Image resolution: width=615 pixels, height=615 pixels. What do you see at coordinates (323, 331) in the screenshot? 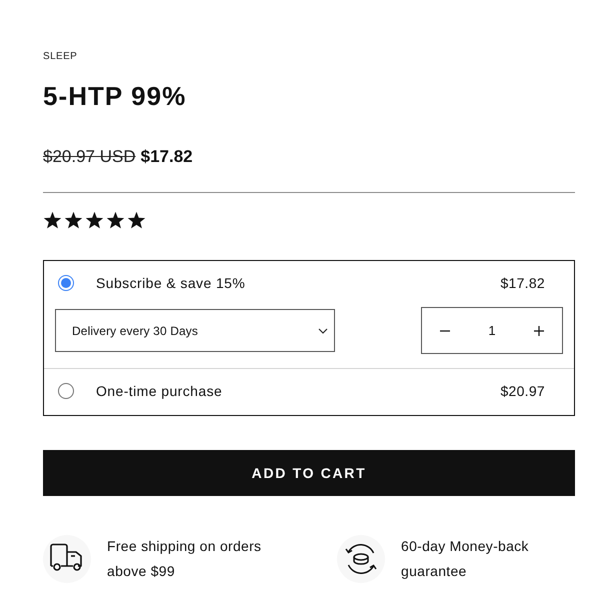
I see `chevron-down-icon` at bounding box center [323, 331].